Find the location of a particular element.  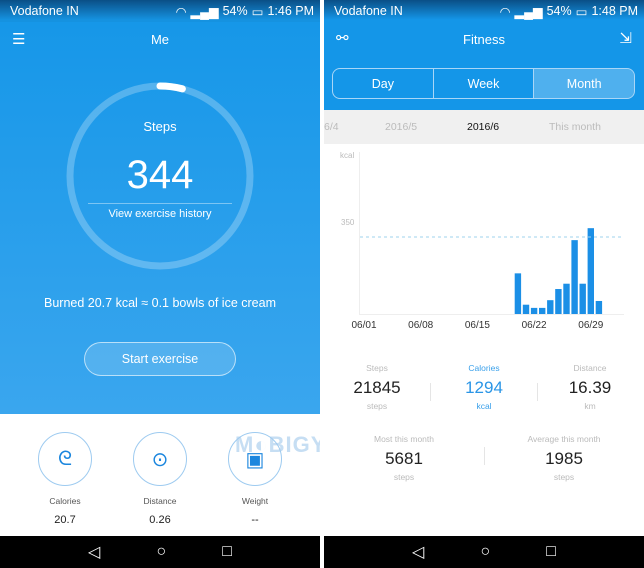

bar-06/20 is located at coordinates (518, 293).